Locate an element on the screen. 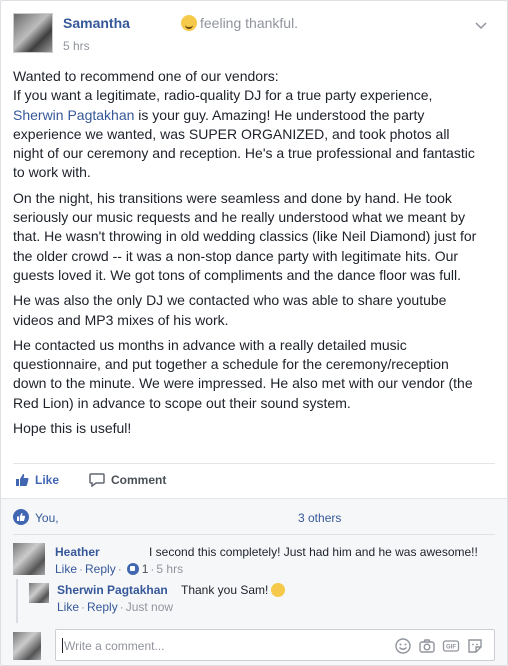  smiley-icon is located at coordinates (278, 590).